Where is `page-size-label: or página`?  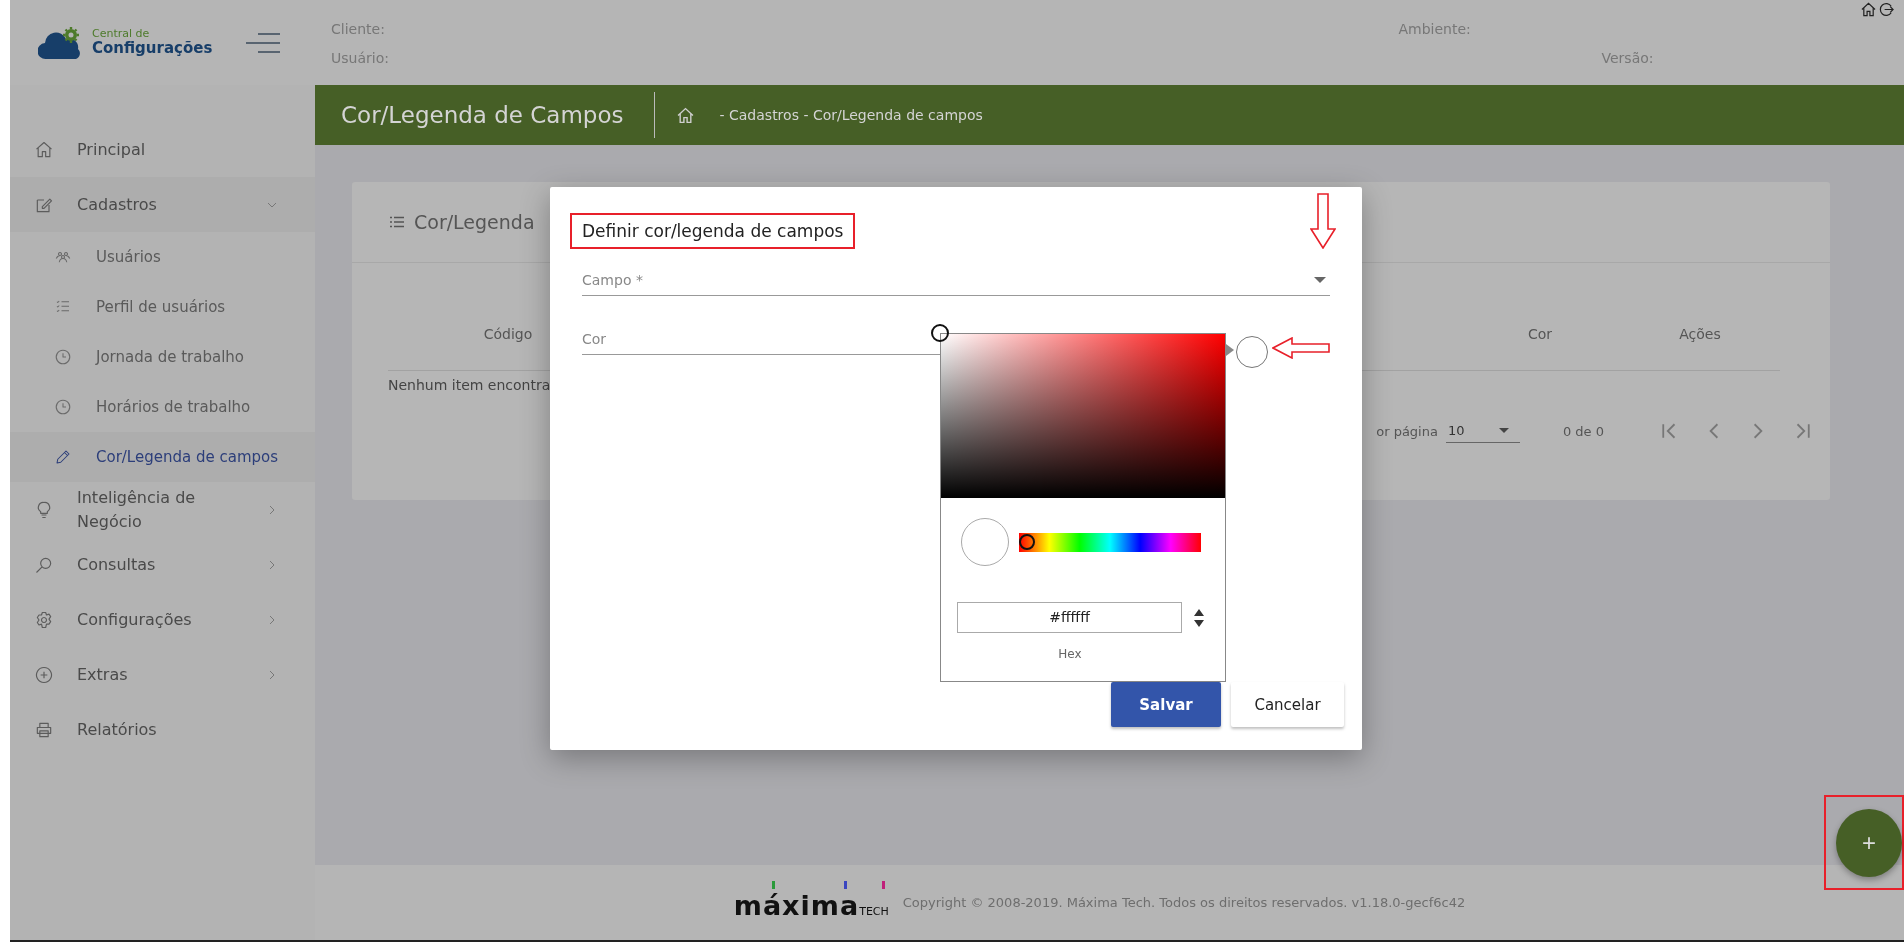 page-size-label: or página is located at coordinates (1407, 431).